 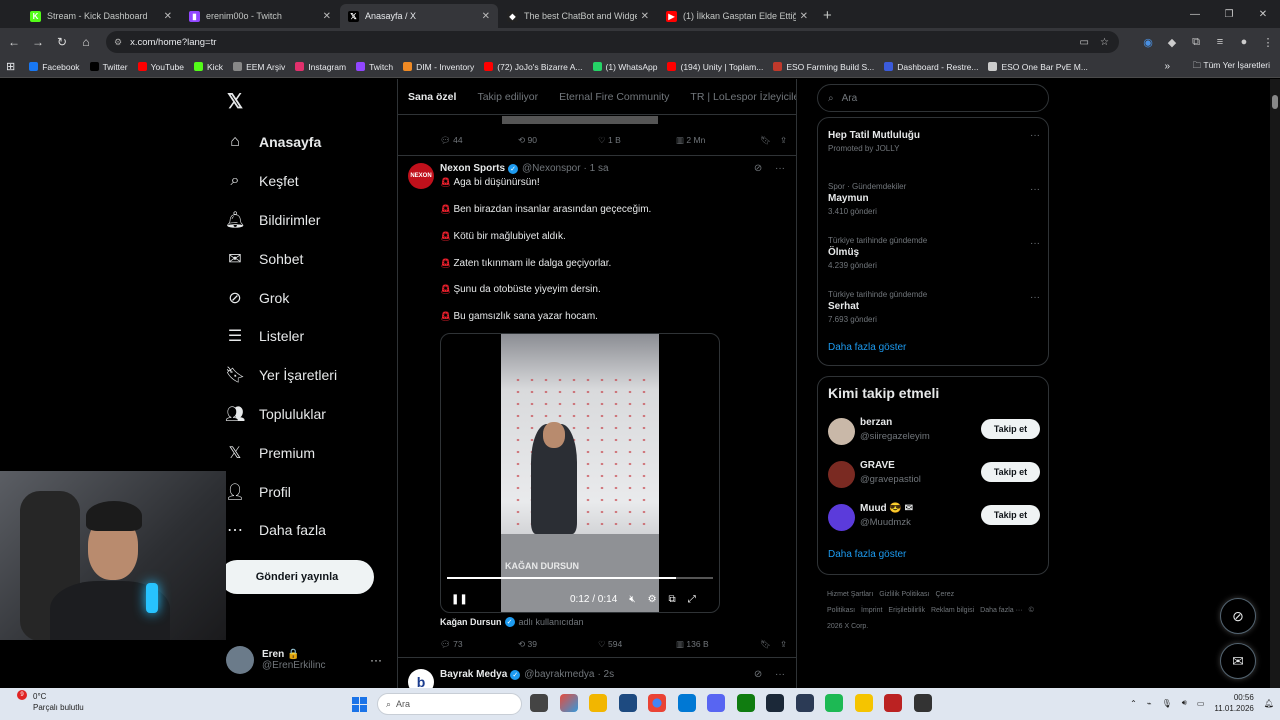 I want to click on feed-tab: Takip ediliyor, so click(x=507, y=97).